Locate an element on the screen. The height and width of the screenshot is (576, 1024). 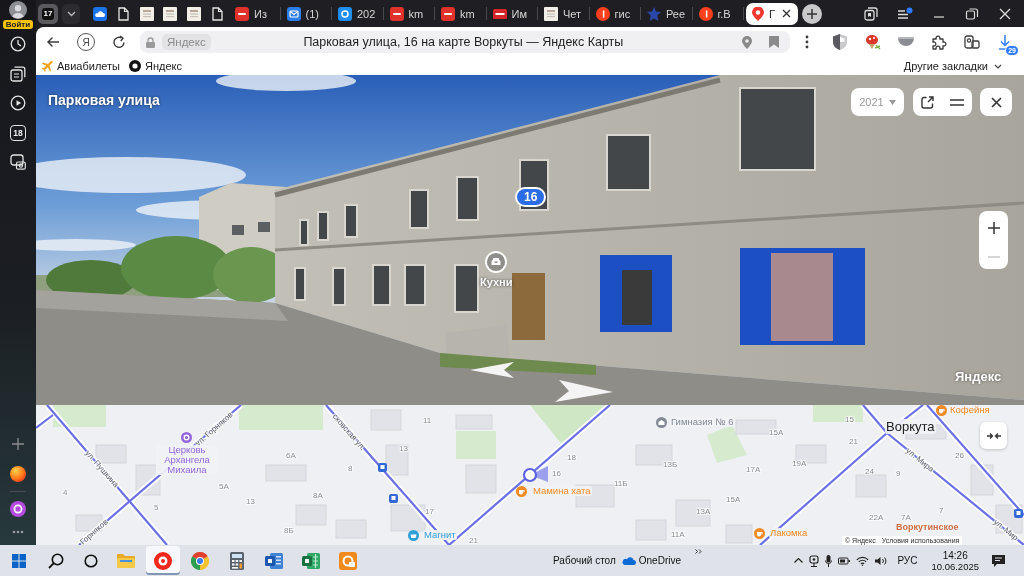
ring-icon is located at coordinates (18, 509).